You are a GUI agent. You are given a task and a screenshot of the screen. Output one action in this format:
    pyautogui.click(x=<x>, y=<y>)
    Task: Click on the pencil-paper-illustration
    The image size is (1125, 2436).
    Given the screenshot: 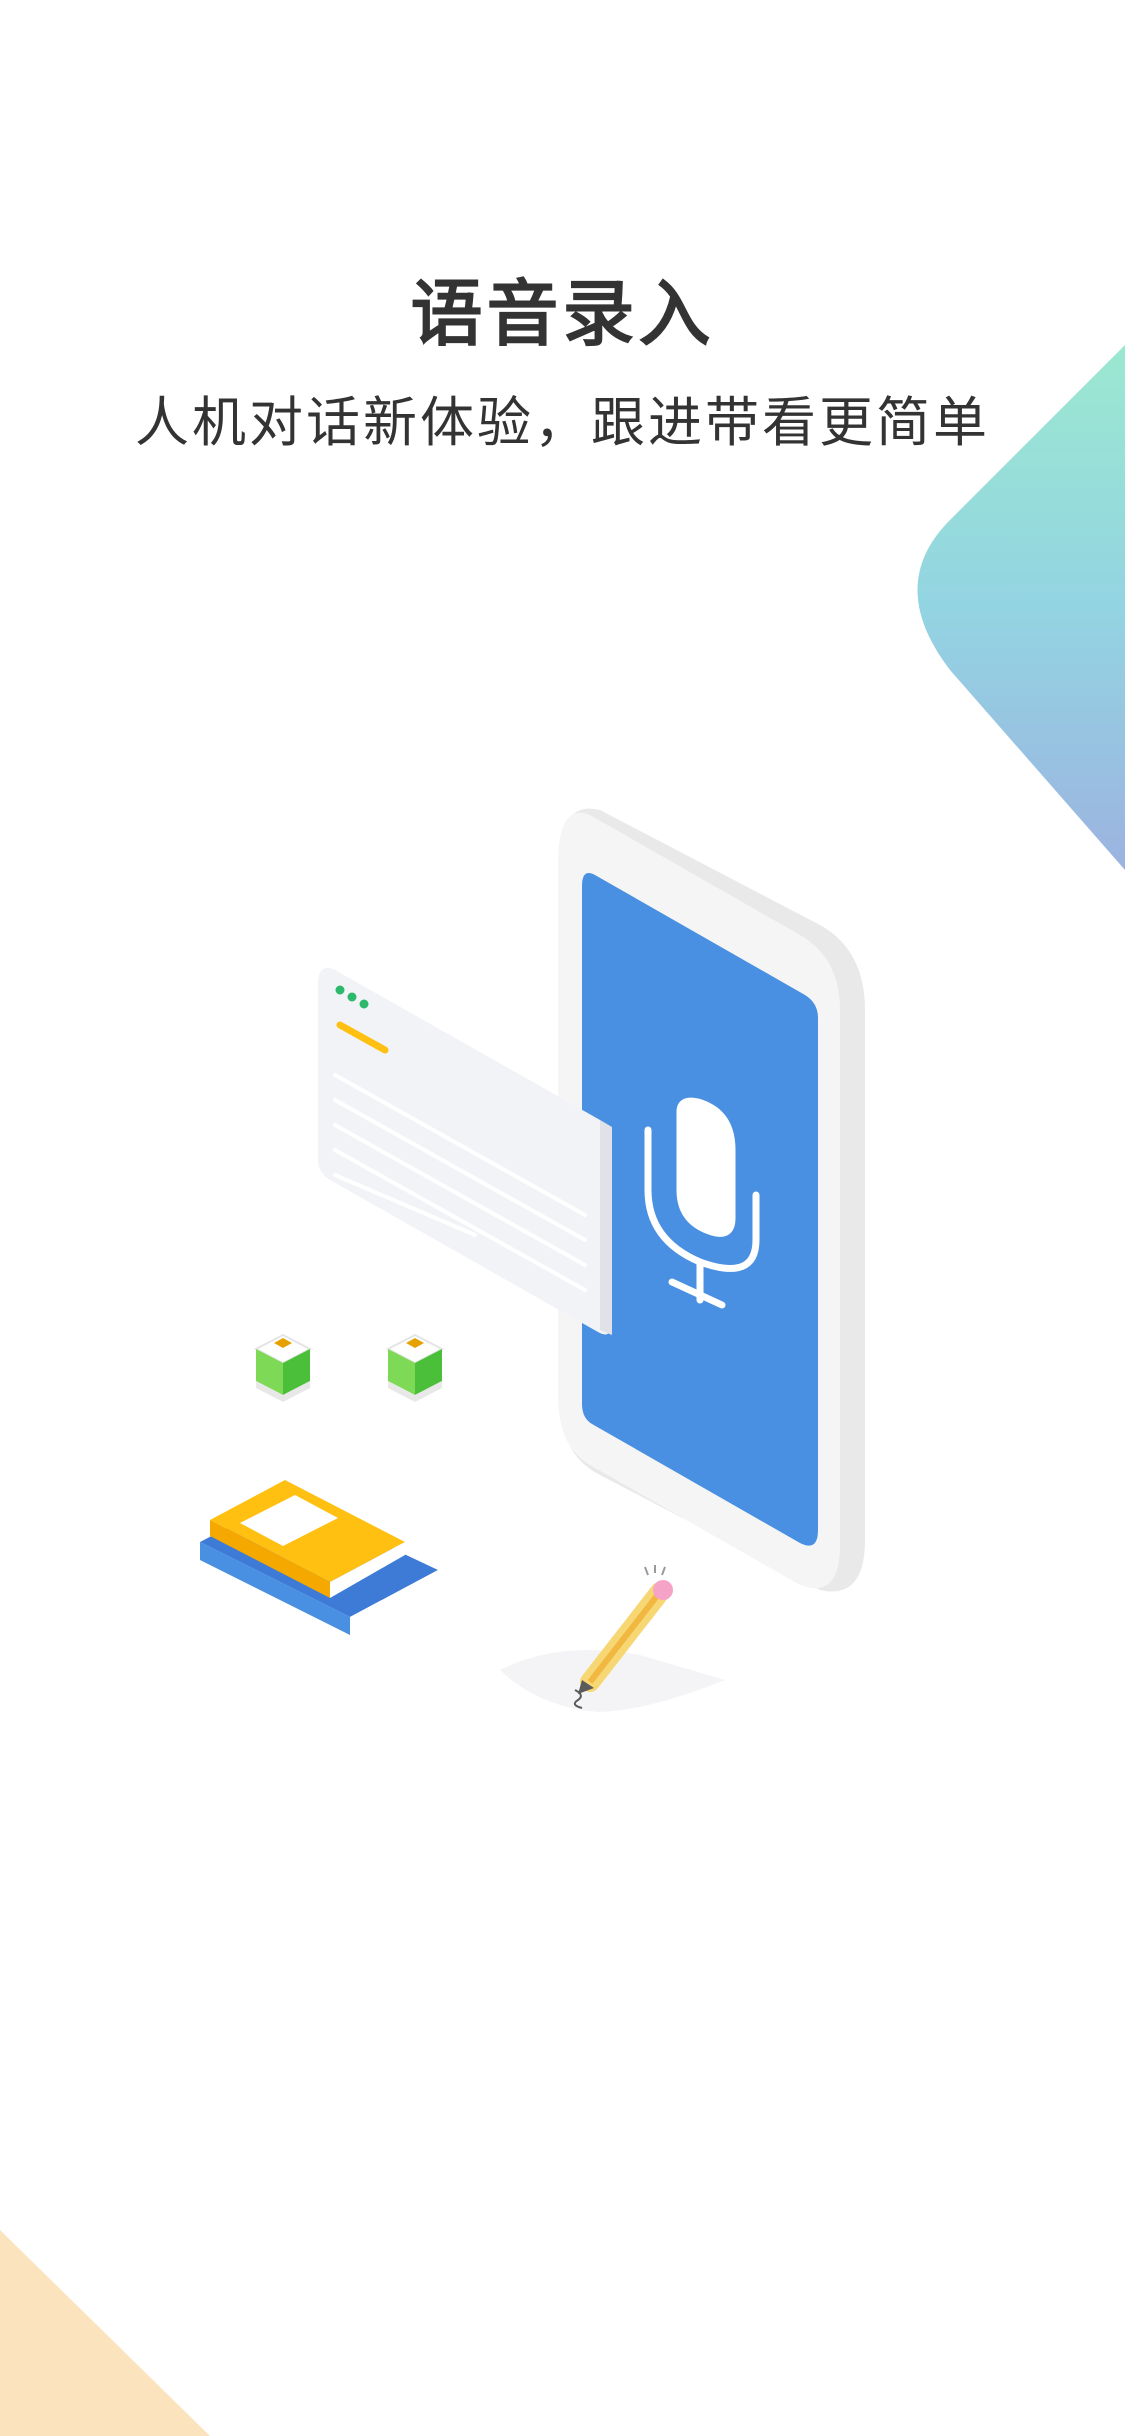 What is the action you would take?
    pyautogui.click(x=612, y=1638)
    